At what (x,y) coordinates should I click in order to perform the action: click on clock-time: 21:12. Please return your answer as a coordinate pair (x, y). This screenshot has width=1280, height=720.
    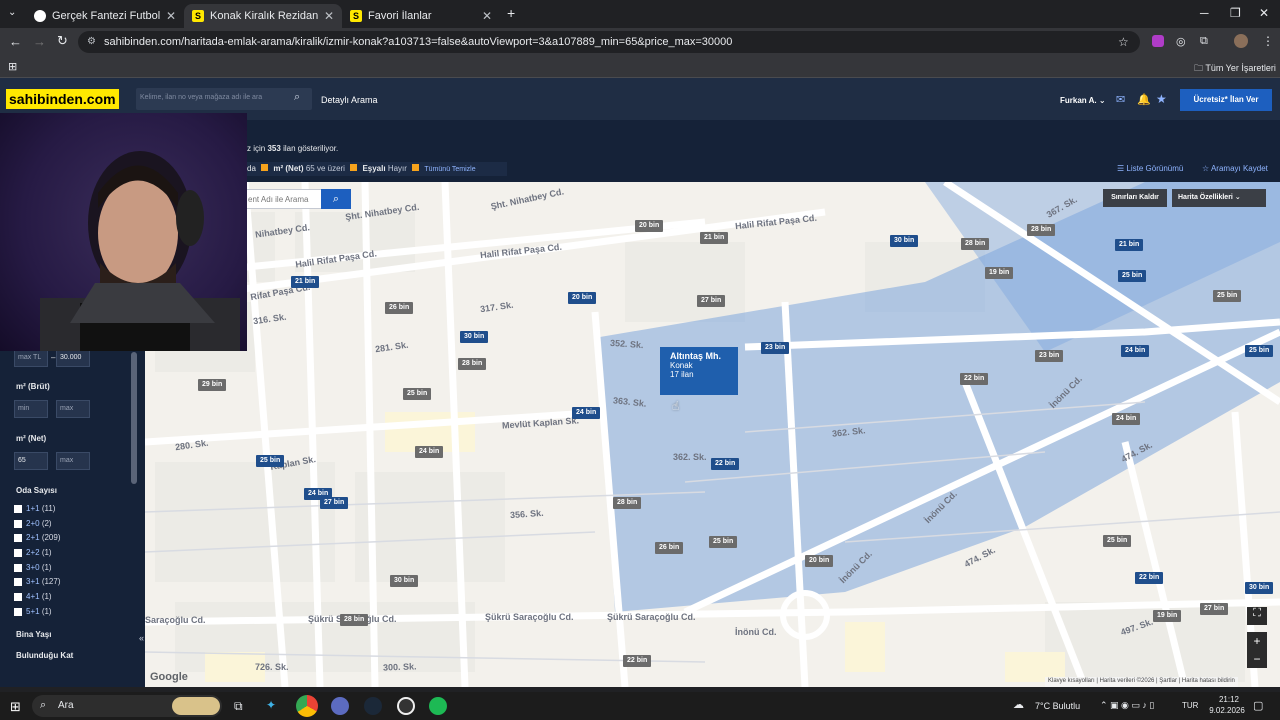
    Looking at the image, I should click on (1229, 699).